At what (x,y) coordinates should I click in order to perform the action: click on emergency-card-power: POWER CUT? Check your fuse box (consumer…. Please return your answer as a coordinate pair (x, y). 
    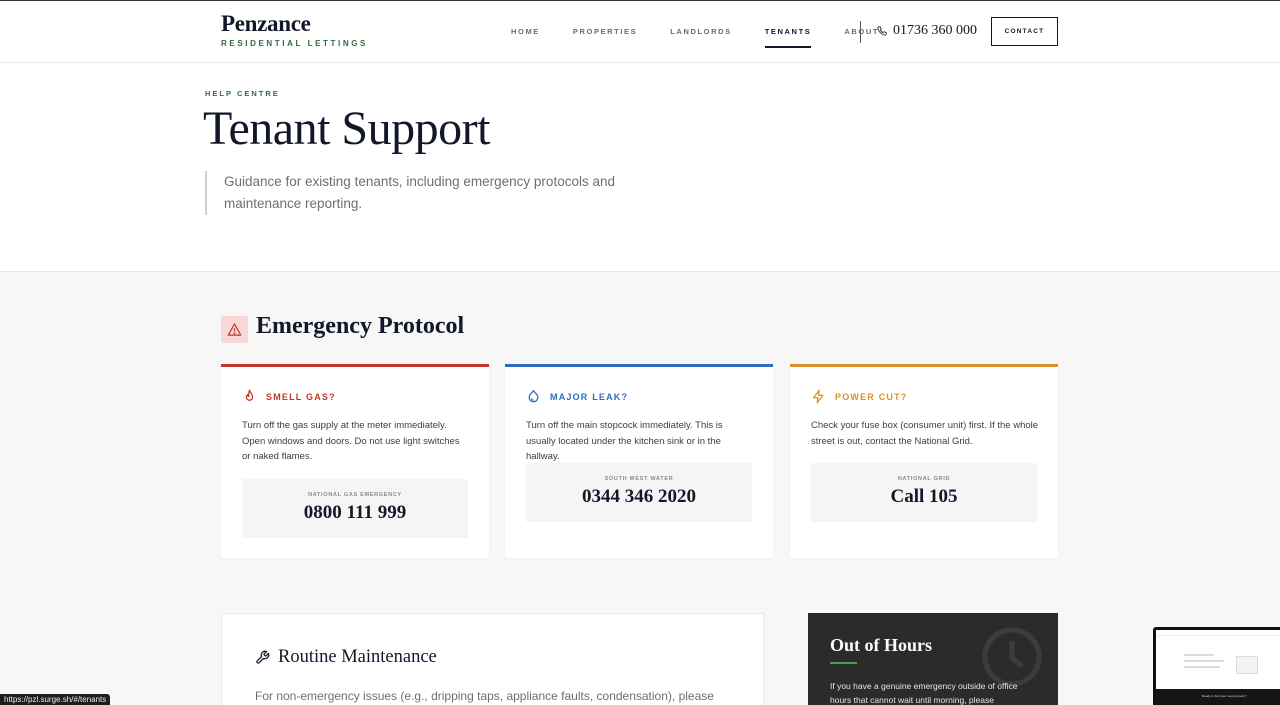
    Looking at the image, I should click on (924, 461).